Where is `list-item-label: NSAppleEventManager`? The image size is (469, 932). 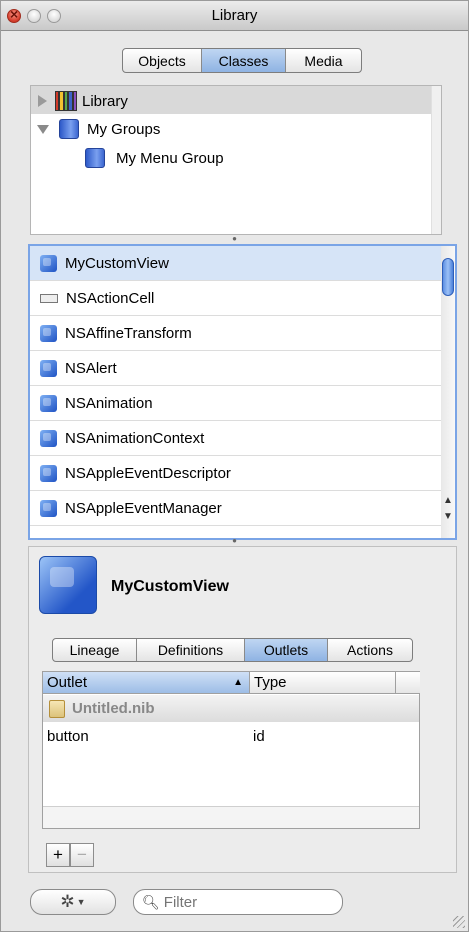
list-item-label: NSAppleEventManager is located at coordinates (143, 508).